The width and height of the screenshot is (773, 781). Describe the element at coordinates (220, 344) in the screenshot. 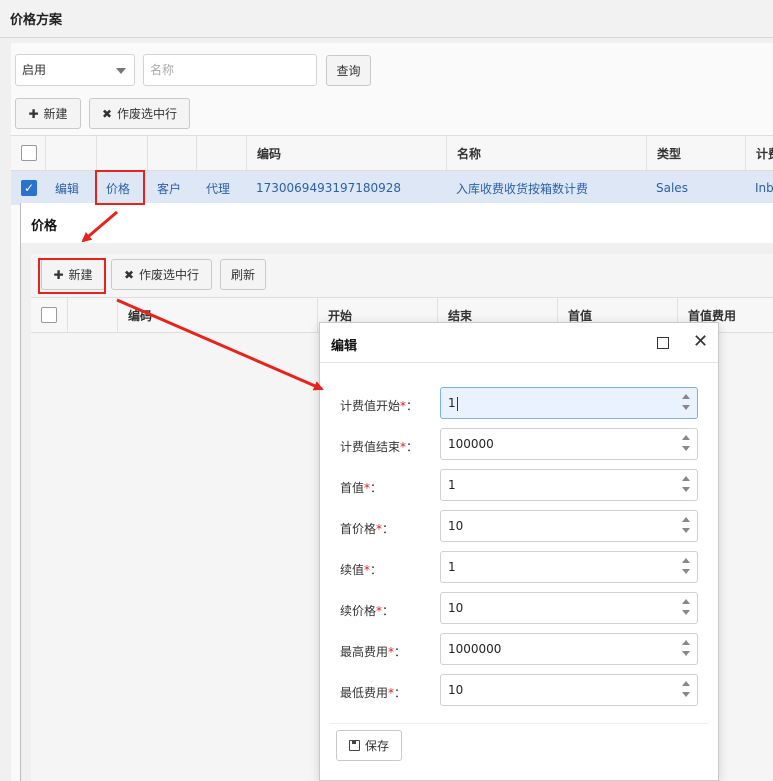

I see `arrow-new-to-edit` at that location.